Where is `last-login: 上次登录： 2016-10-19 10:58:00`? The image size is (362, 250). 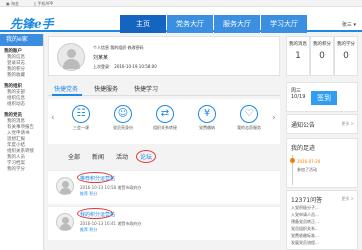 last-login: 上次登录： 2016-10-19 10:58:00 is located at coordinates (125, 66).